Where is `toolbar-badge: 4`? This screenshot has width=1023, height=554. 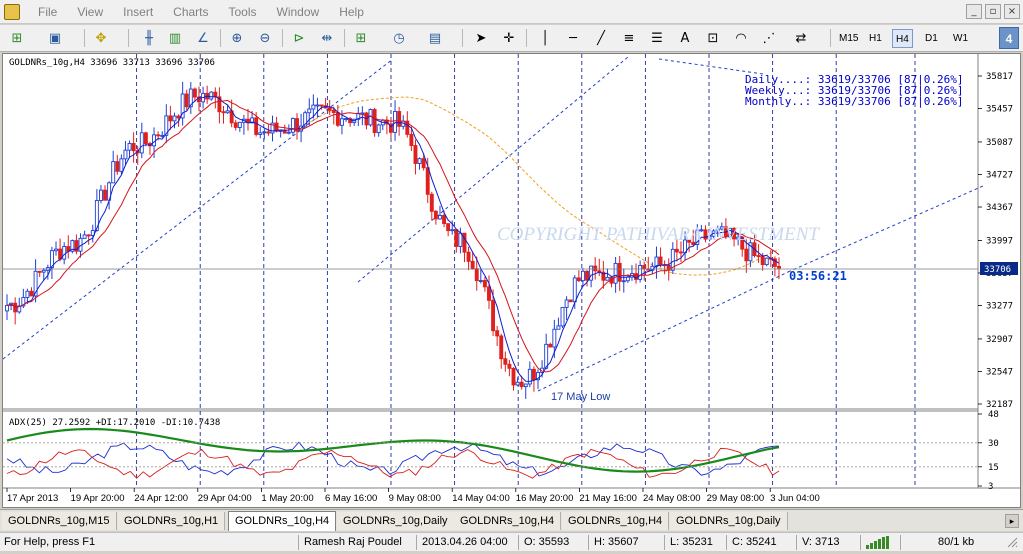
toolbar-badge: 4 is located at coordinates (1009, 38).